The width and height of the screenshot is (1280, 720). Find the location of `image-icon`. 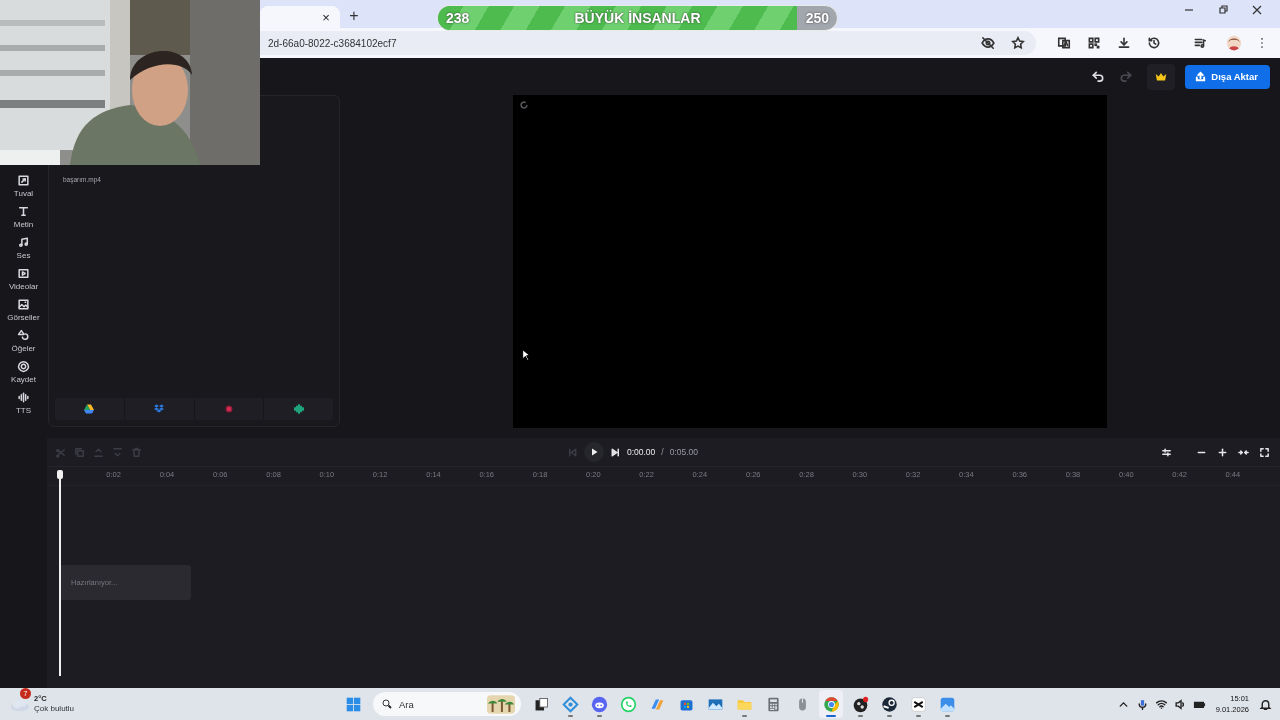

image-icon is located at coordinates (23, 304).